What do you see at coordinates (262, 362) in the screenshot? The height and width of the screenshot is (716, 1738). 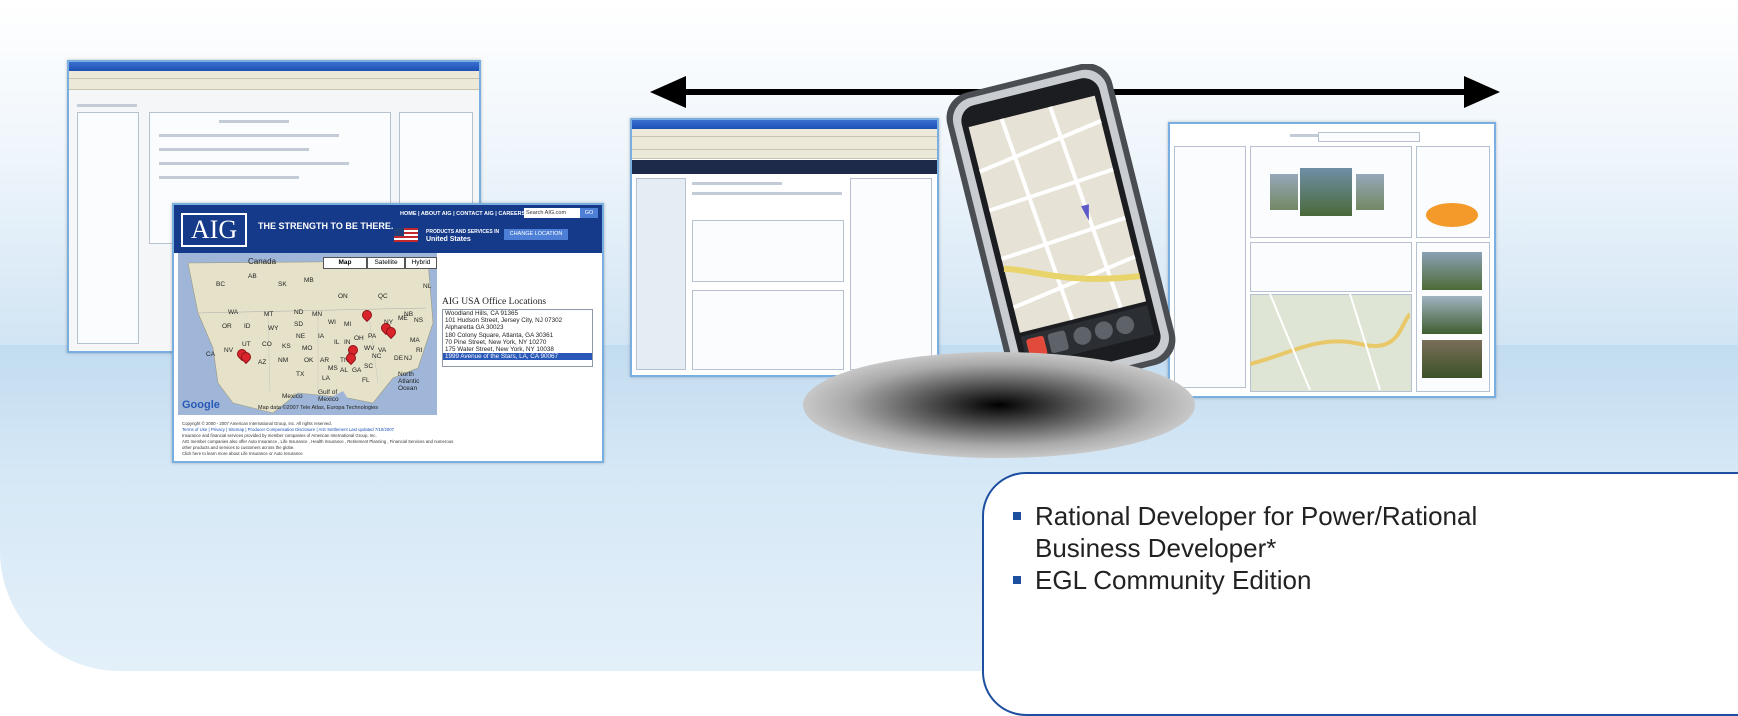 I see `map-label: AZ` at bounding box center [262, 362].